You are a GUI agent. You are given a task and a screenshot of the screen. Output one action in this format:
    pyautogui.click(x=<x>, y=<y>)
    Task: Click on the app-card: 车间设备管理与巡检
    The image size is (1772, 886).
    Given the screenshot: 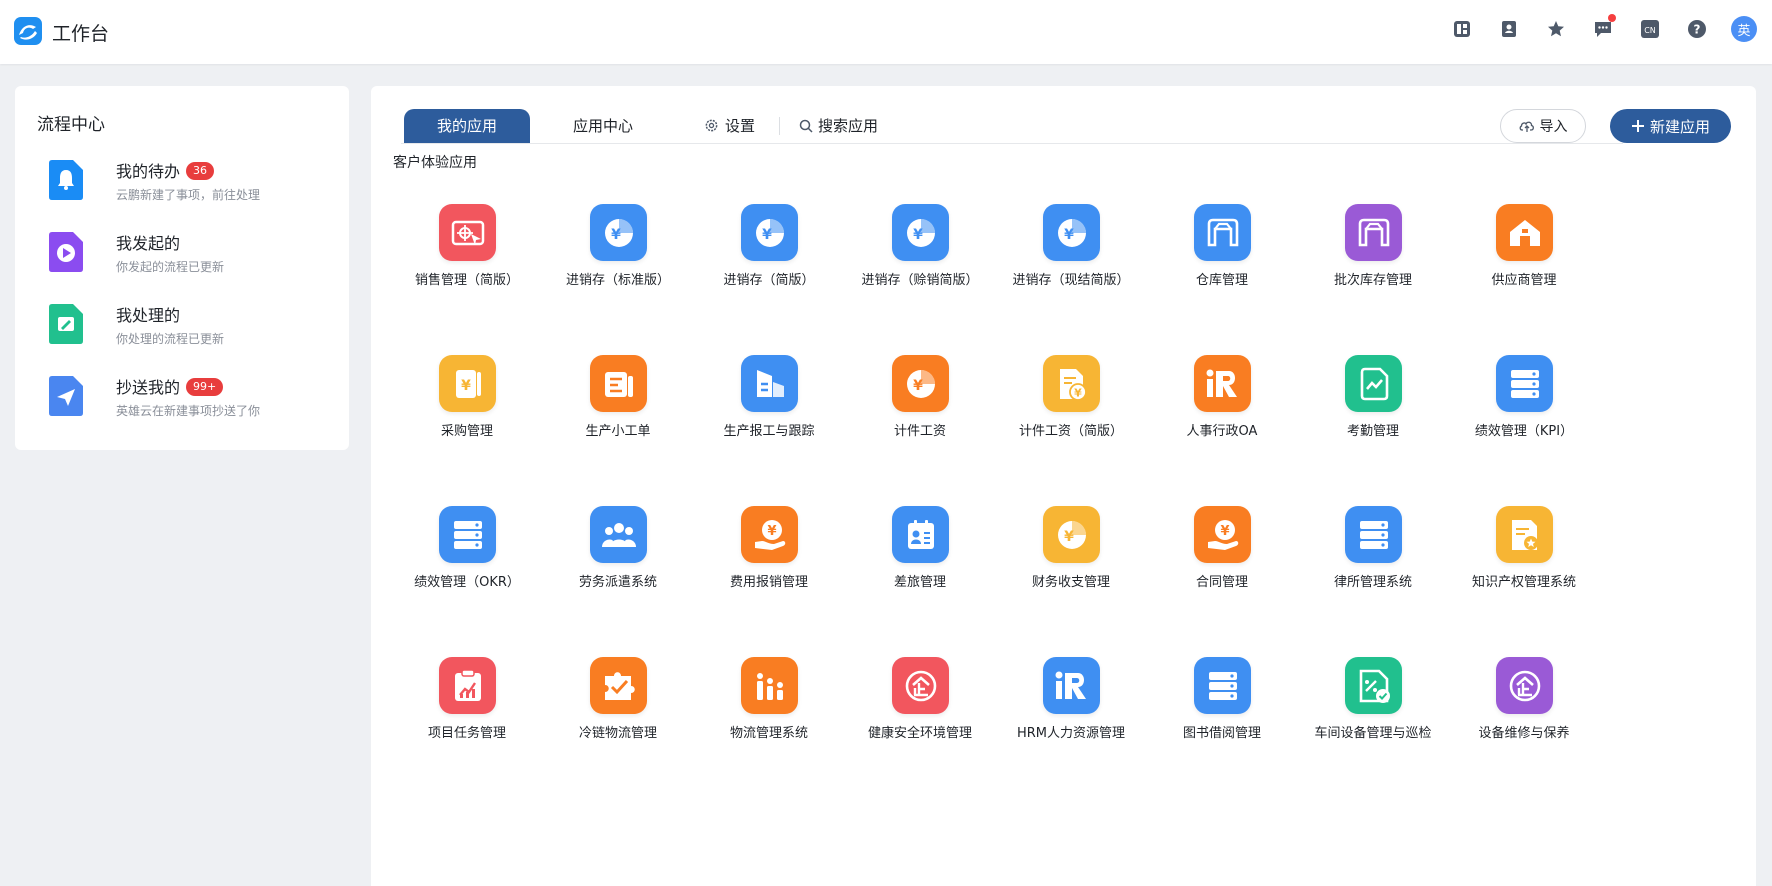 What is the action you would take?
    pyautogui.click(x=1373, y=707)
    